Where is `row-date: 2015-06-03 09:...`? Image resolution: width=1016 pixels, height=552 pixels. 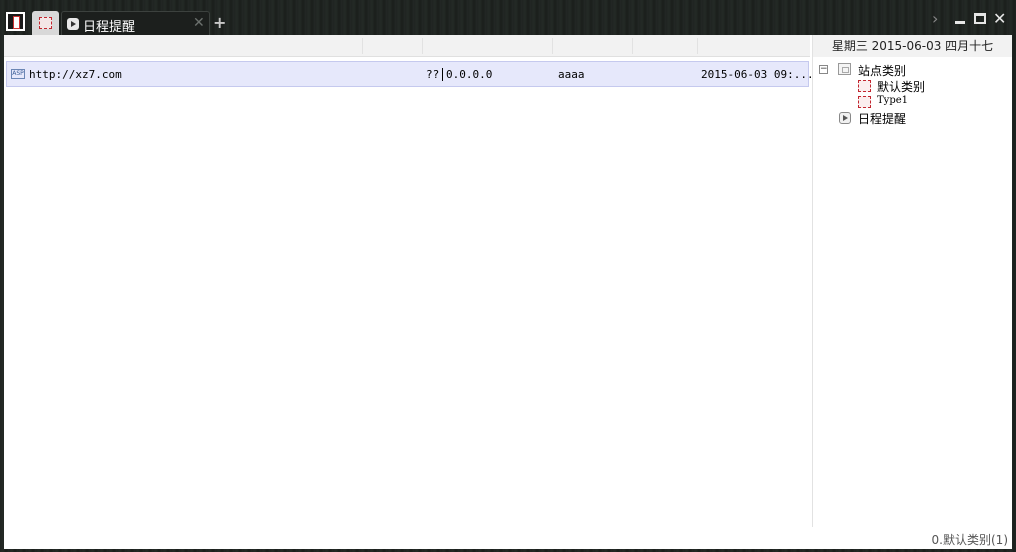 row-date: 2015-06-03 09:... is located at coordinates (757, 74).